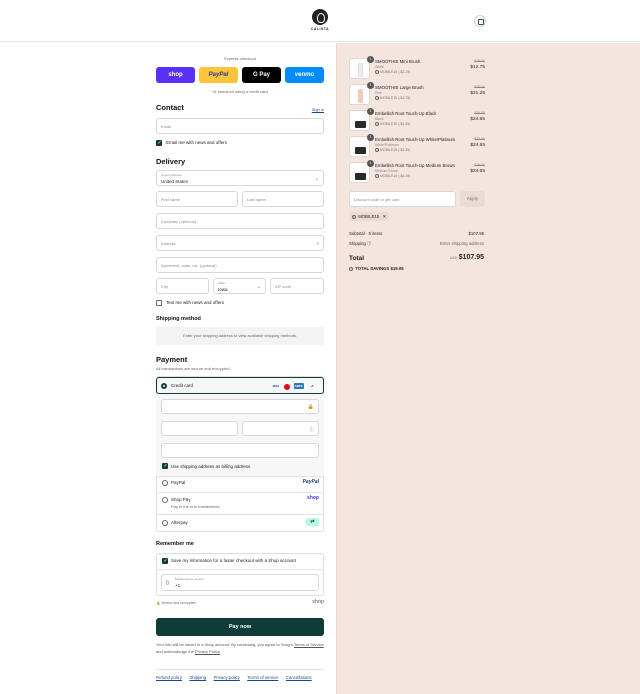 This screenshot has width=640, height=694. What do you see at coordinates (304, 75) in the screenshot?
I see `venmo-express-button: venmo` at bounding box center [304, 75].